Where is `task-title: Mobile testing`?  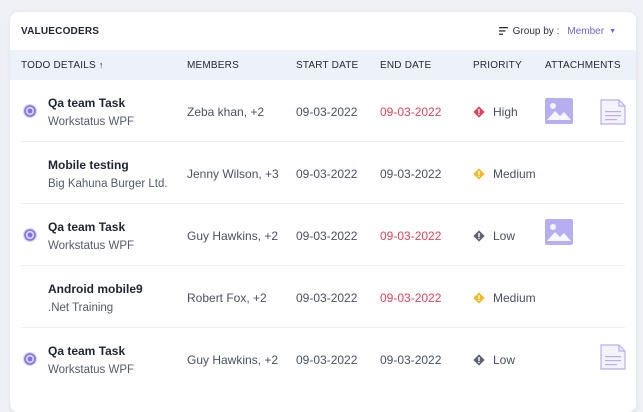 task-title: Mobile testing is located at coordinates (88, 165).